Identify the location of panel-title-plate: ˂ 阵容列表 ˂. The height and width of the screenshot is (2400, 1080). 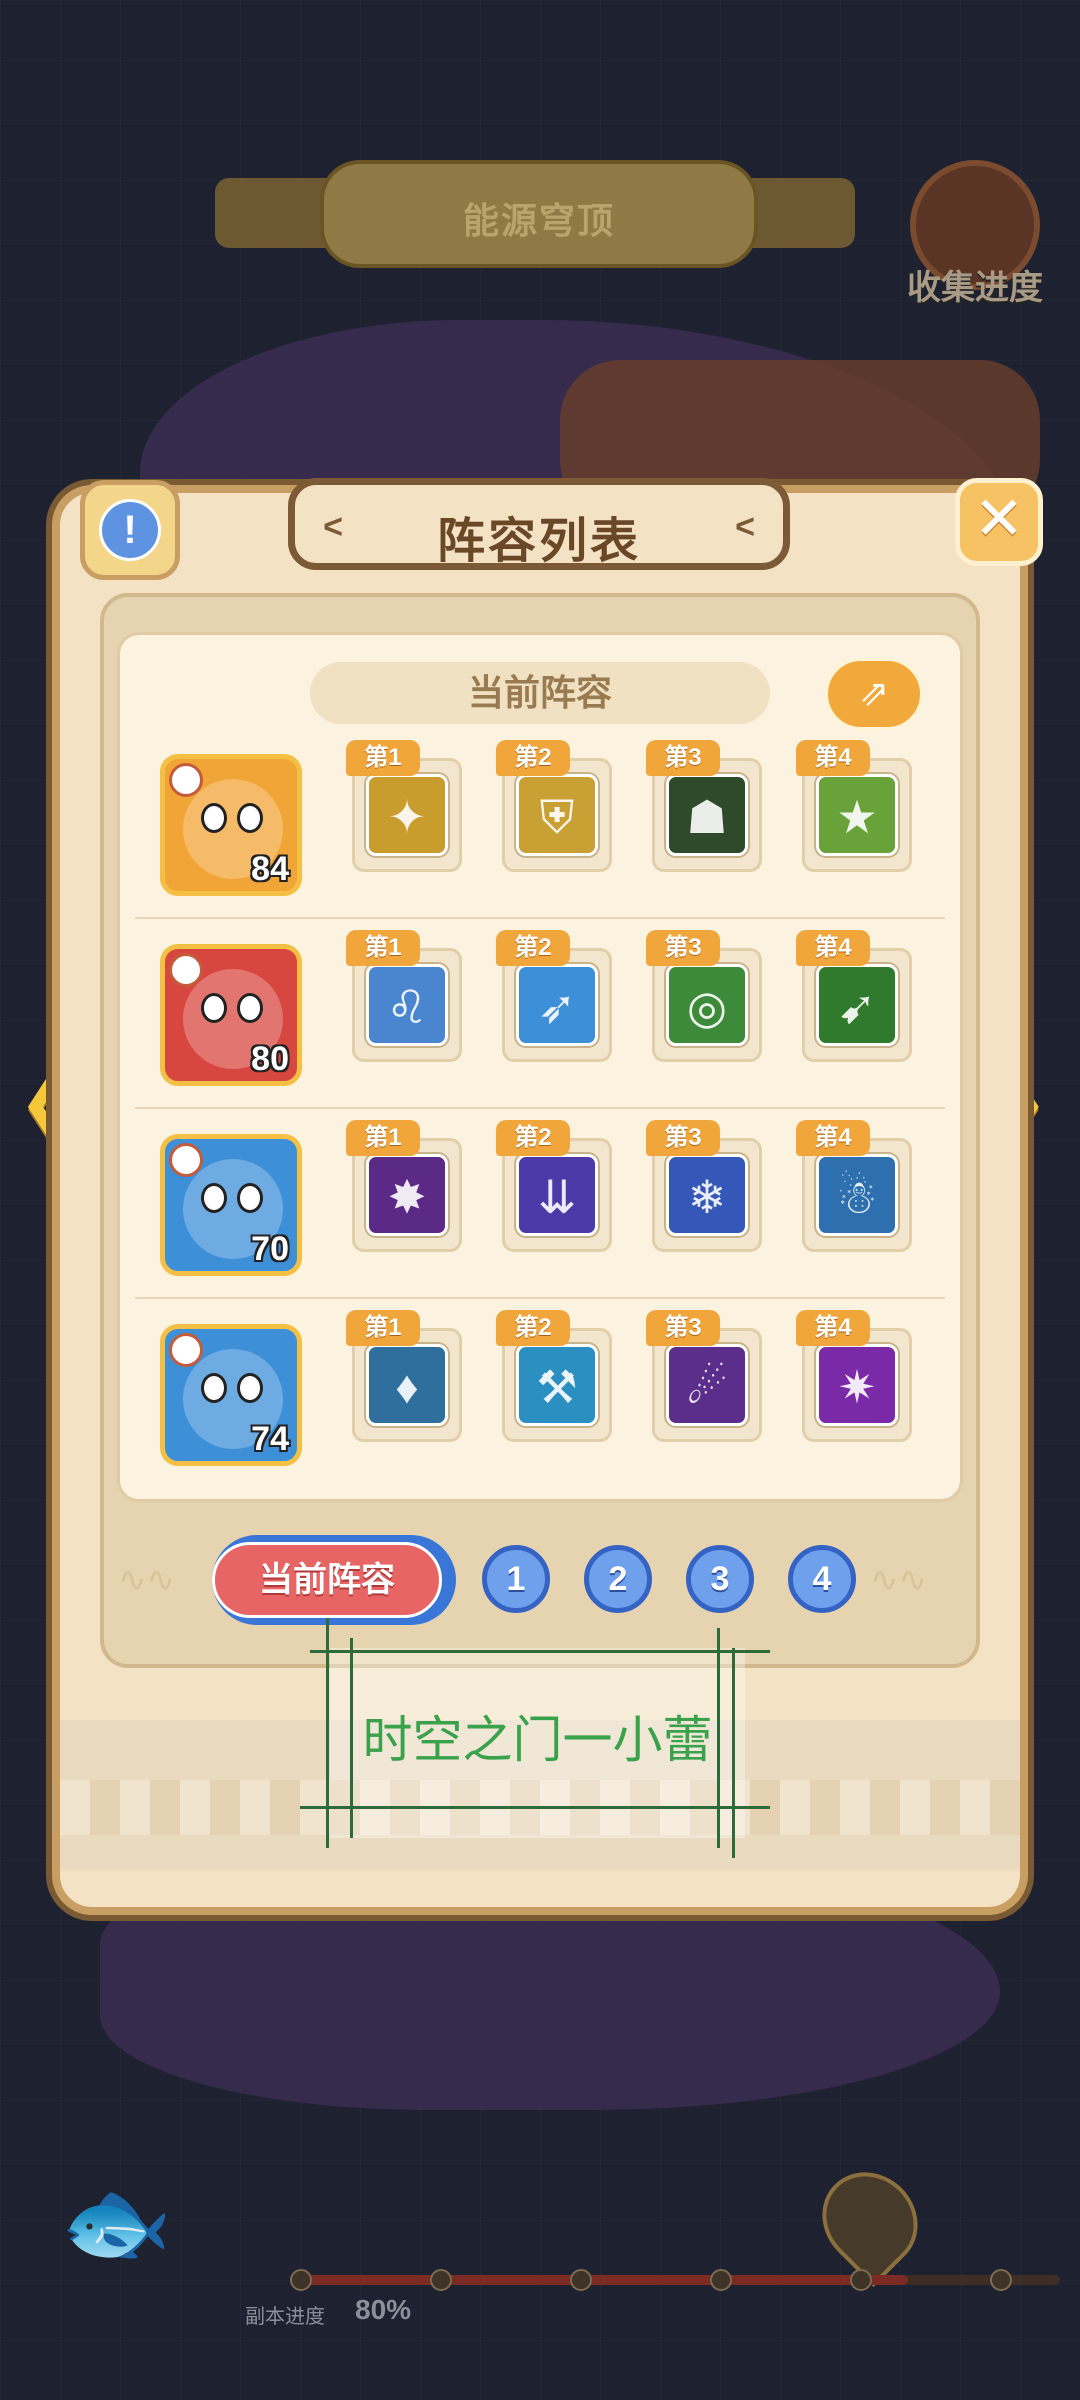
(539, 524).